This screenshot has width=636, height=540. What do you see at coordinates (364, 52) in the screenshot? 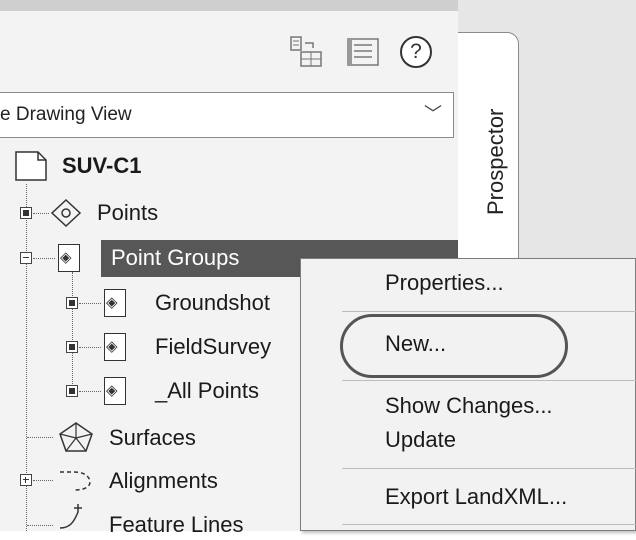
I see `list-view-icon` at bounding box center [364, 52].